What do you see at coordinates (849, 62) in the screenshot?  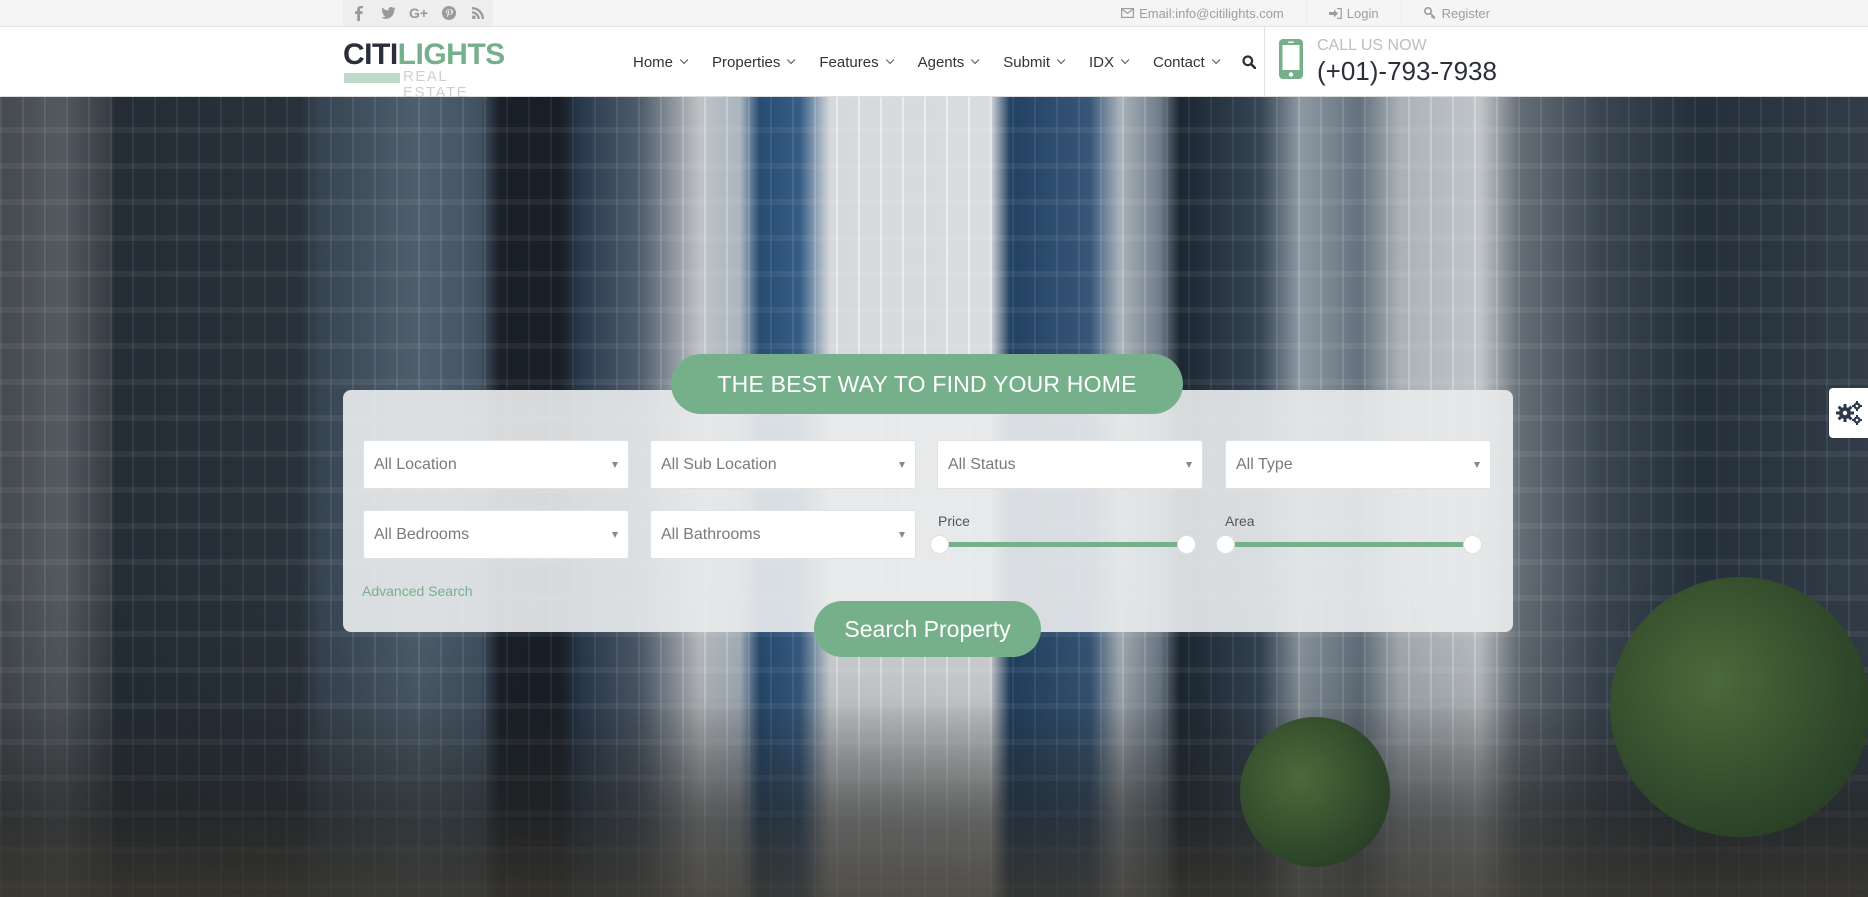 I see `nav-label: Features` at bounding box center [849, 62].